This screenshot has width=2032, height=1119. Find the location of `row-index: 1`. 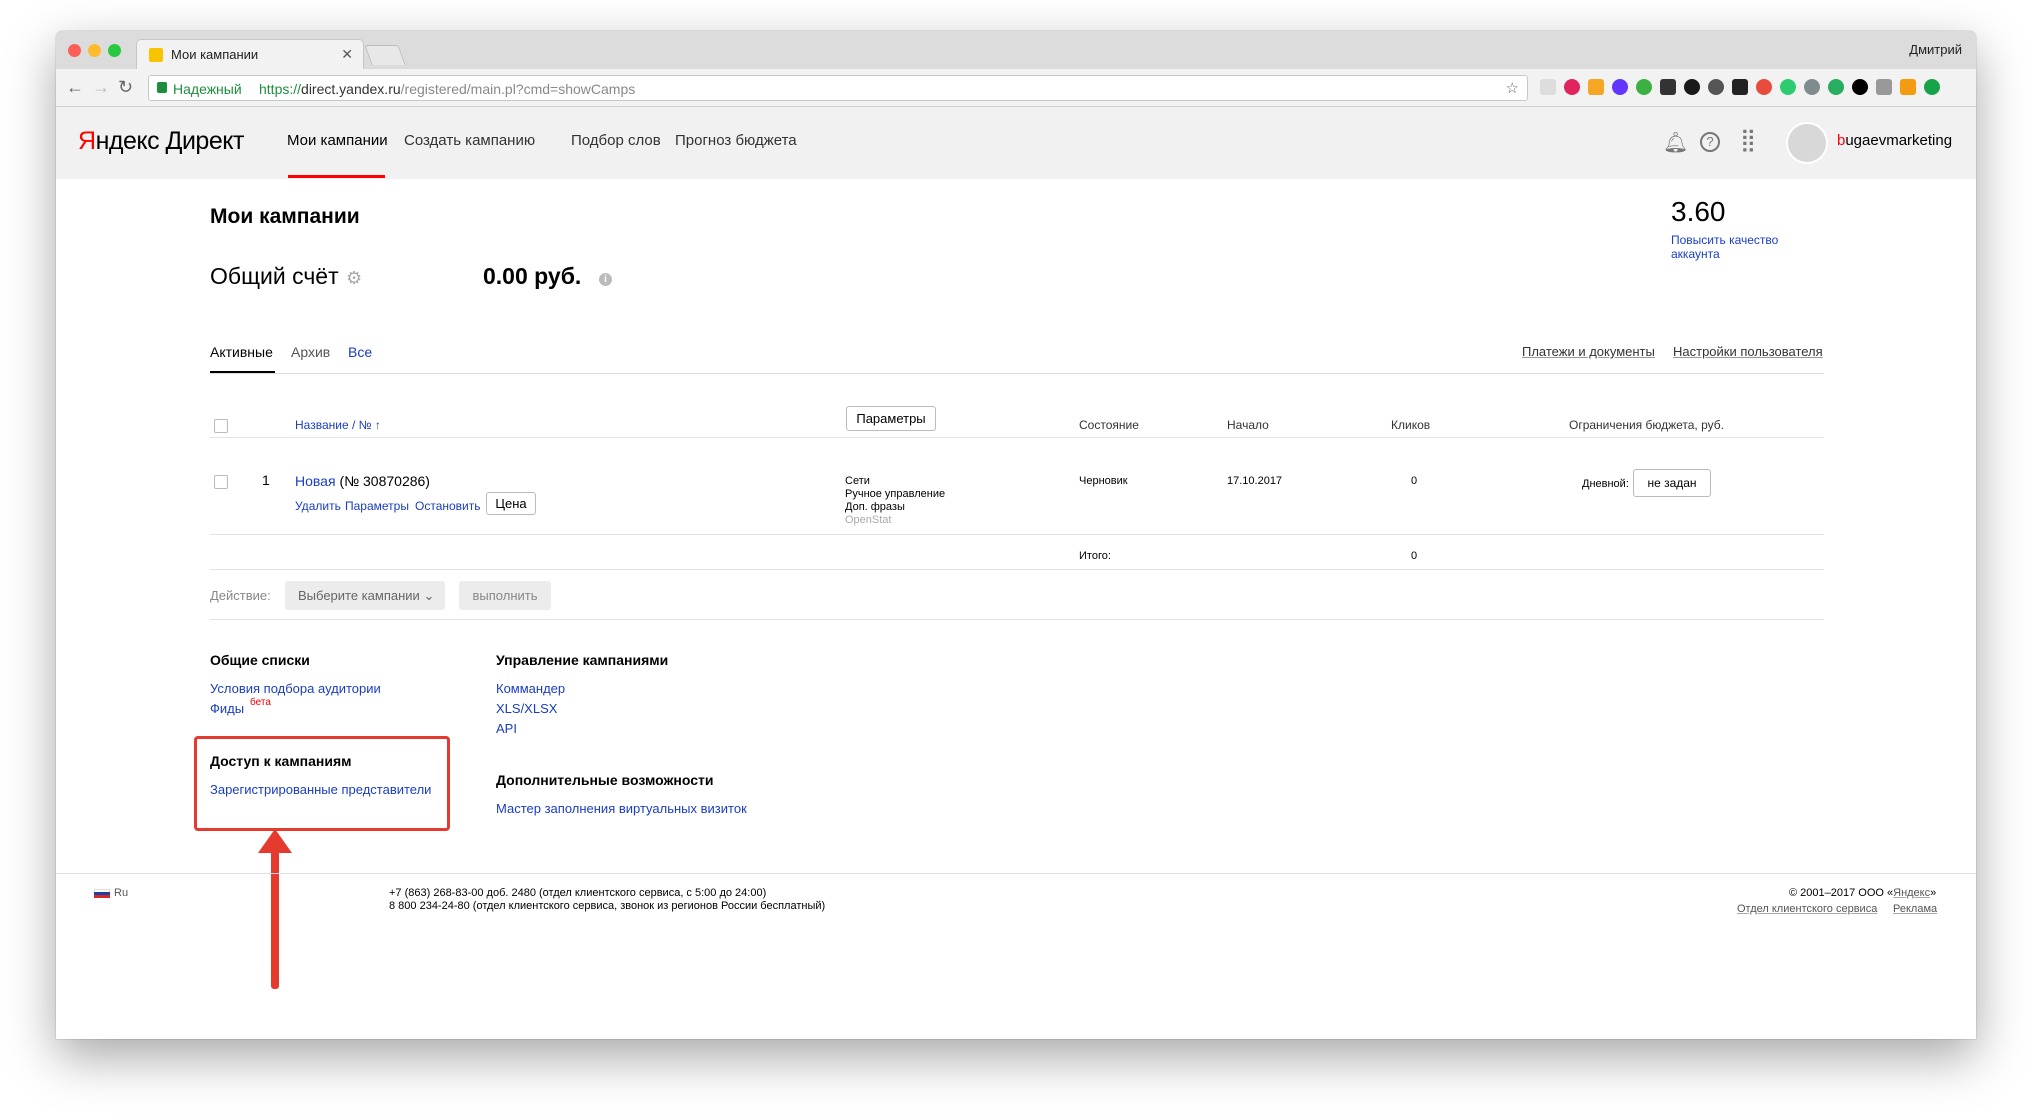

row-index: 1 is located at coordinates (266, 480).